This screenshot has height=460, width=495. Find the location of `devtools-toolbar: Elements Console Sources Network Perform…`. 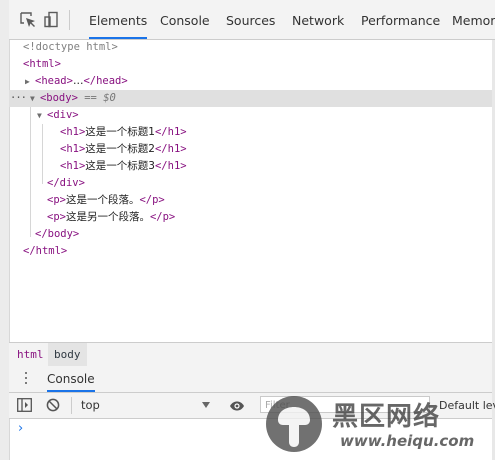

devtools-toolbar: Elements Console Sources Network Perform… is located at coordinates (252, 20).